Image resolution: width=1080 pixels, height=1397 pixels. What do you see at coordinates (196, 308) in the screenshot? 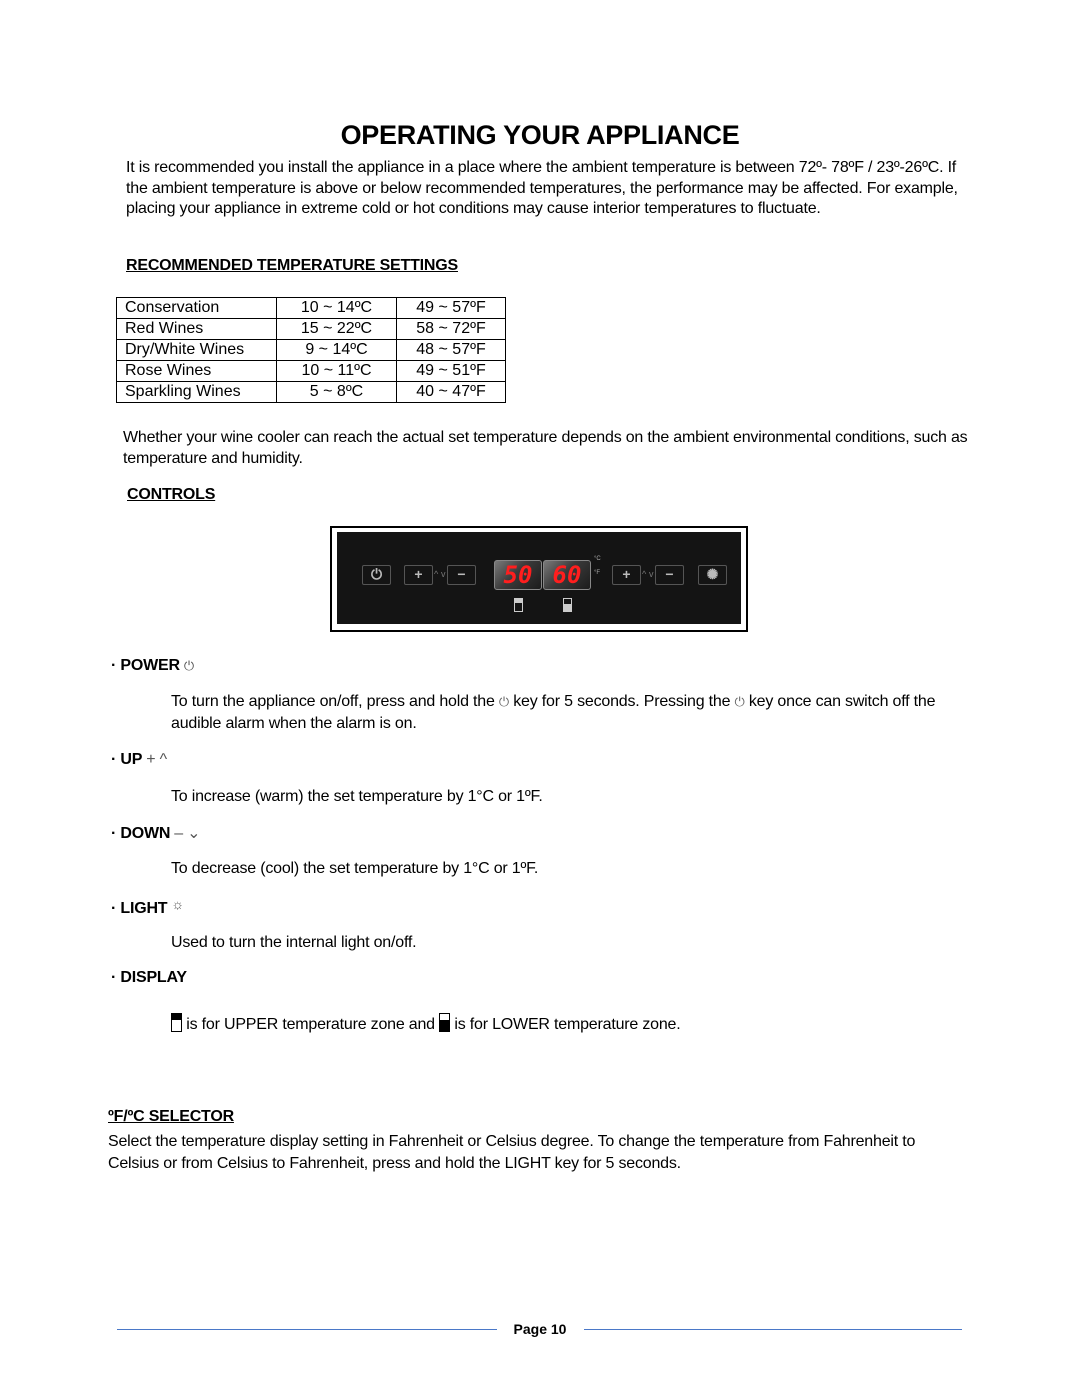
I see `wine-type-cell: Conservation` at bounding box center [196, 308].